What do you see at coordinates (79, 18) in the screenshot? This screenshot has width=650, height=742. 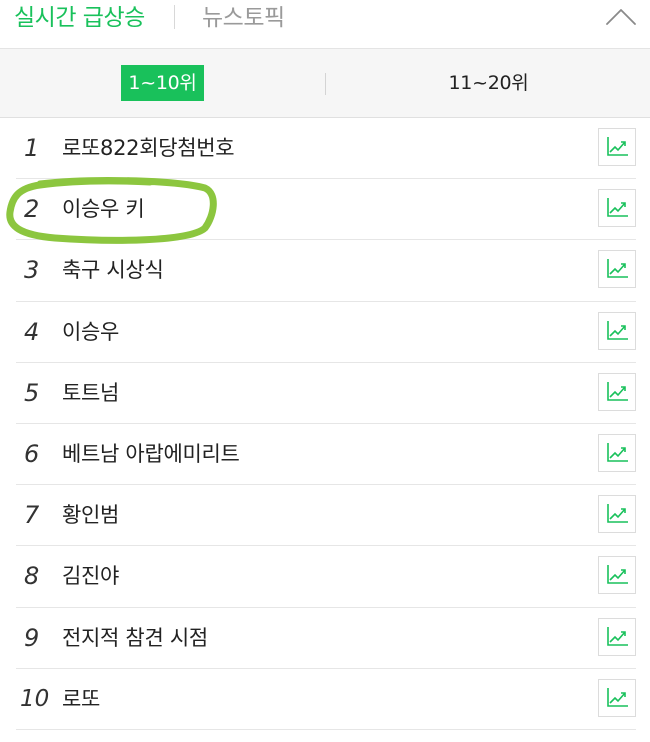 I see `tab-realtime-trending: 실시간 급상승` at bounding box center [79, 18].